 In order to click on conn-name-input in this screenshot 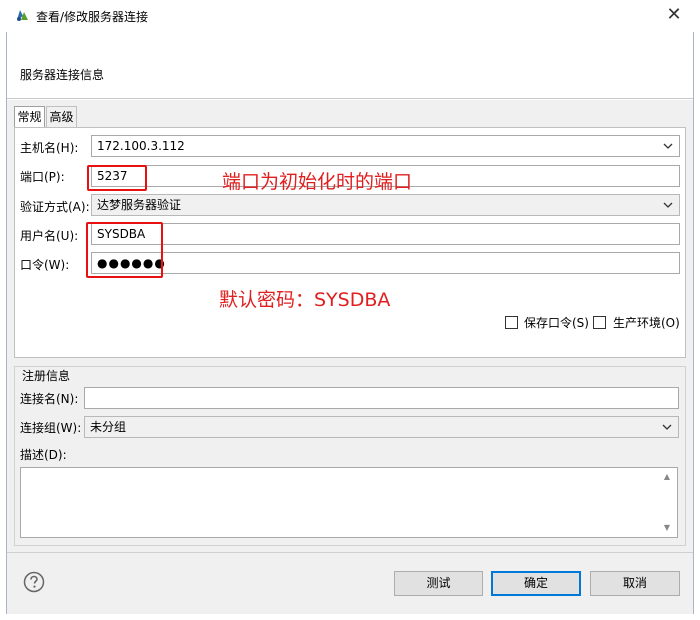, I will do `click(381, 398)`.